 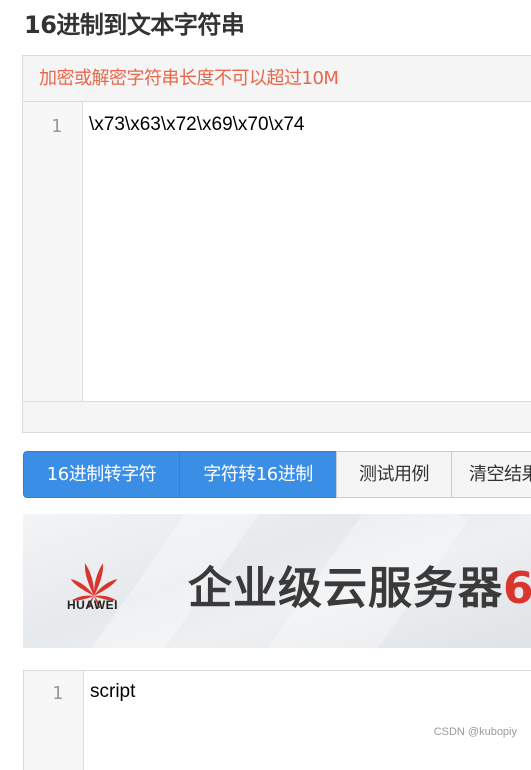 I want to click on hex-to-text-button: 16进制转字符, so click(x=101, y=474).